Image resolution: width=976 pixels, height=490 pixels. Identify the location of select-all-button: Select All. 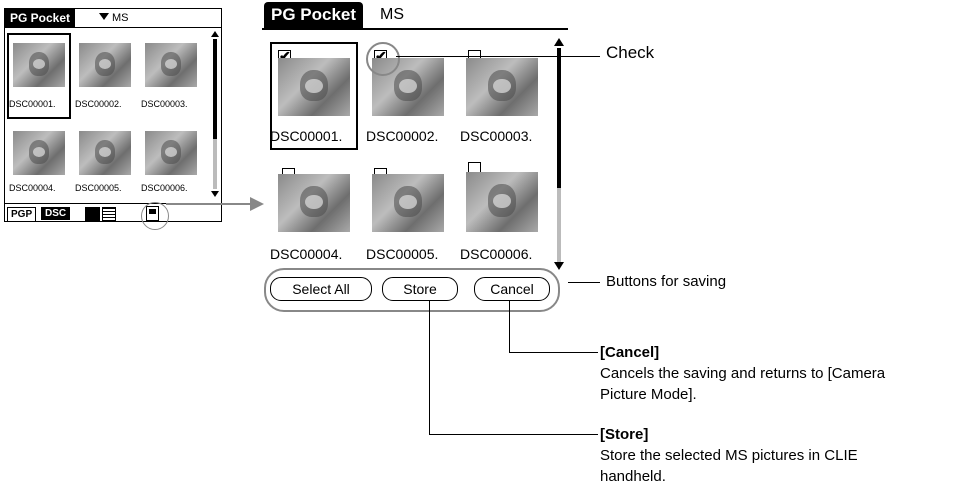
(321, 289).